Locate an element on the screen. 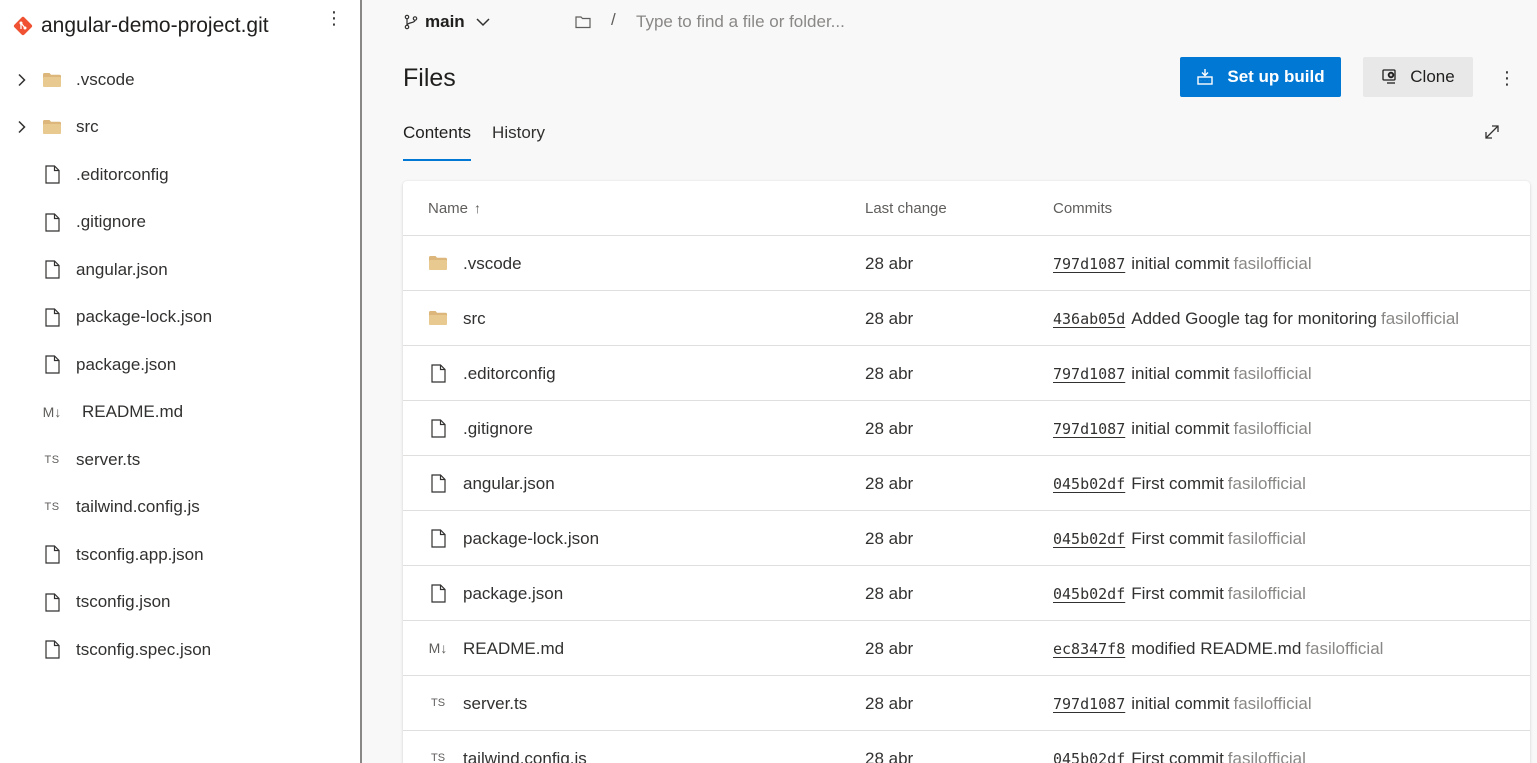 This screenshot has width=1537, height=763. tree-item-label: angular.json is located at coordinates (122, 269).